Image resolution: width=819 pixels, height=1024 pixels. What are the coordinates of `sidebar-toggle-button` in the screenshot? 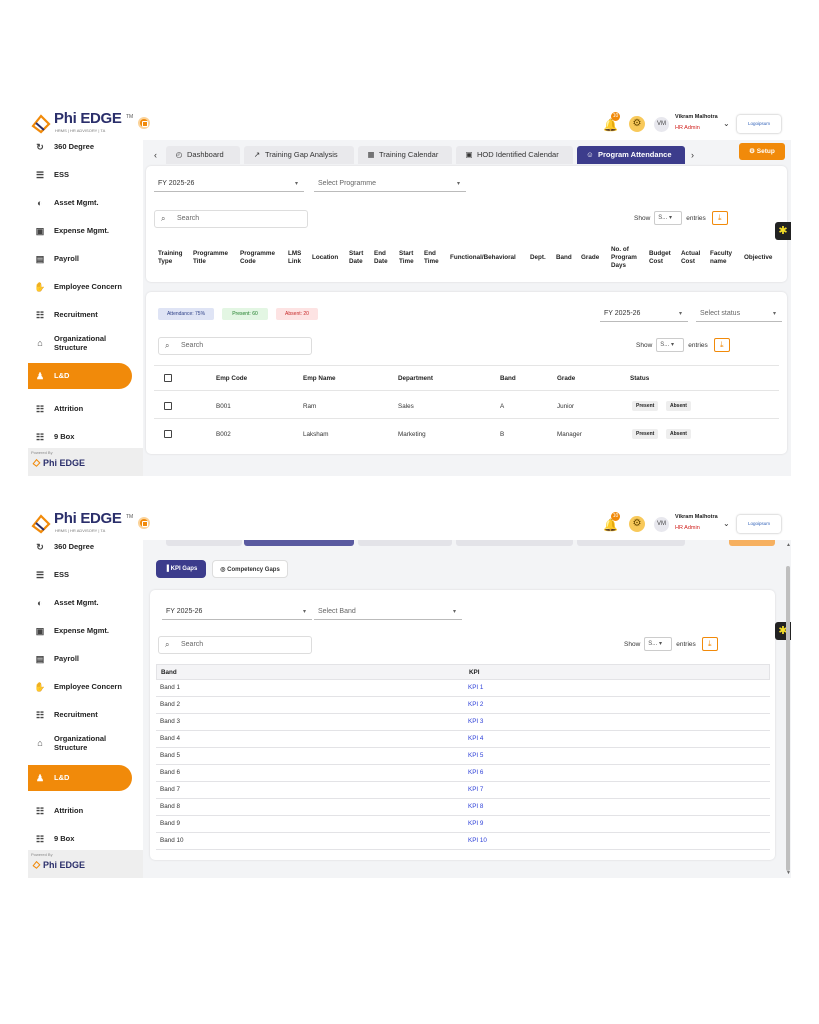 It's located at (144, 123).